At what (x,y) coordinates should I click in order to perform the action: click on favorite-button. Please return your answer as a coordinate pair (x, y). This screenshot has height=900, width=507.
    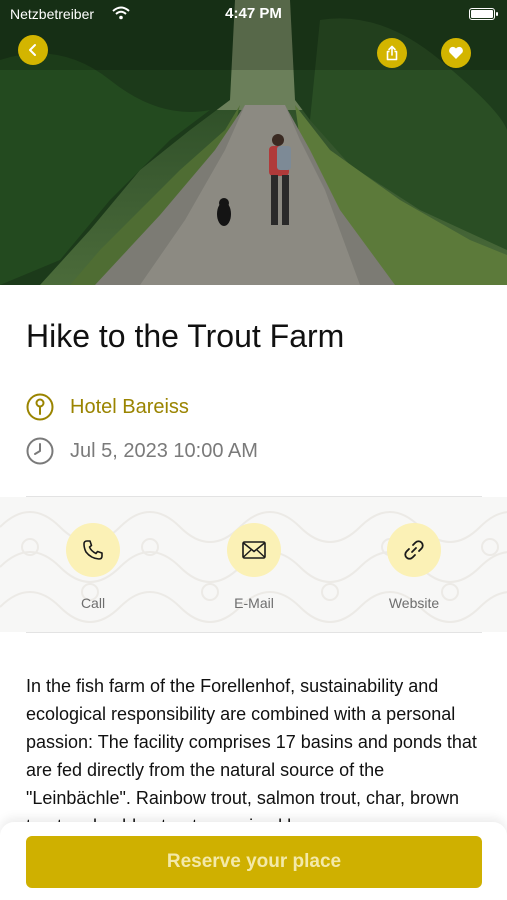
    Looking at the image, I should click on (456, 53).